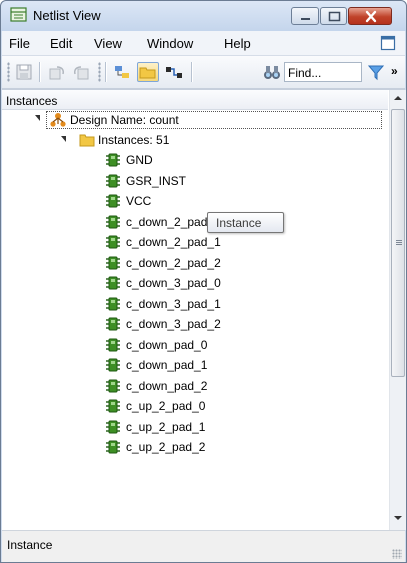  I want to click on tree-row-instance: c_down_3_pad_0, so click(195, 283).